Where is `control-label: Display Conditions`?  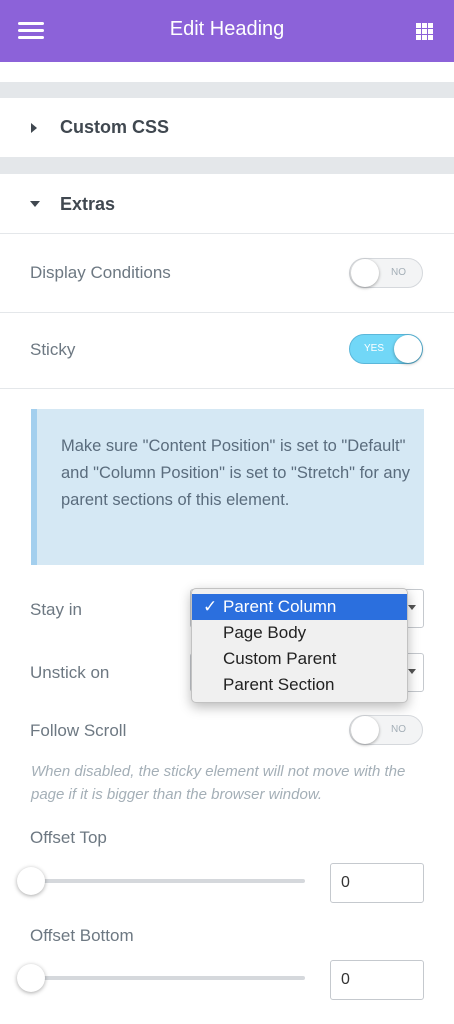 control-label: Display Conditions is located at coordinates (100, 272).